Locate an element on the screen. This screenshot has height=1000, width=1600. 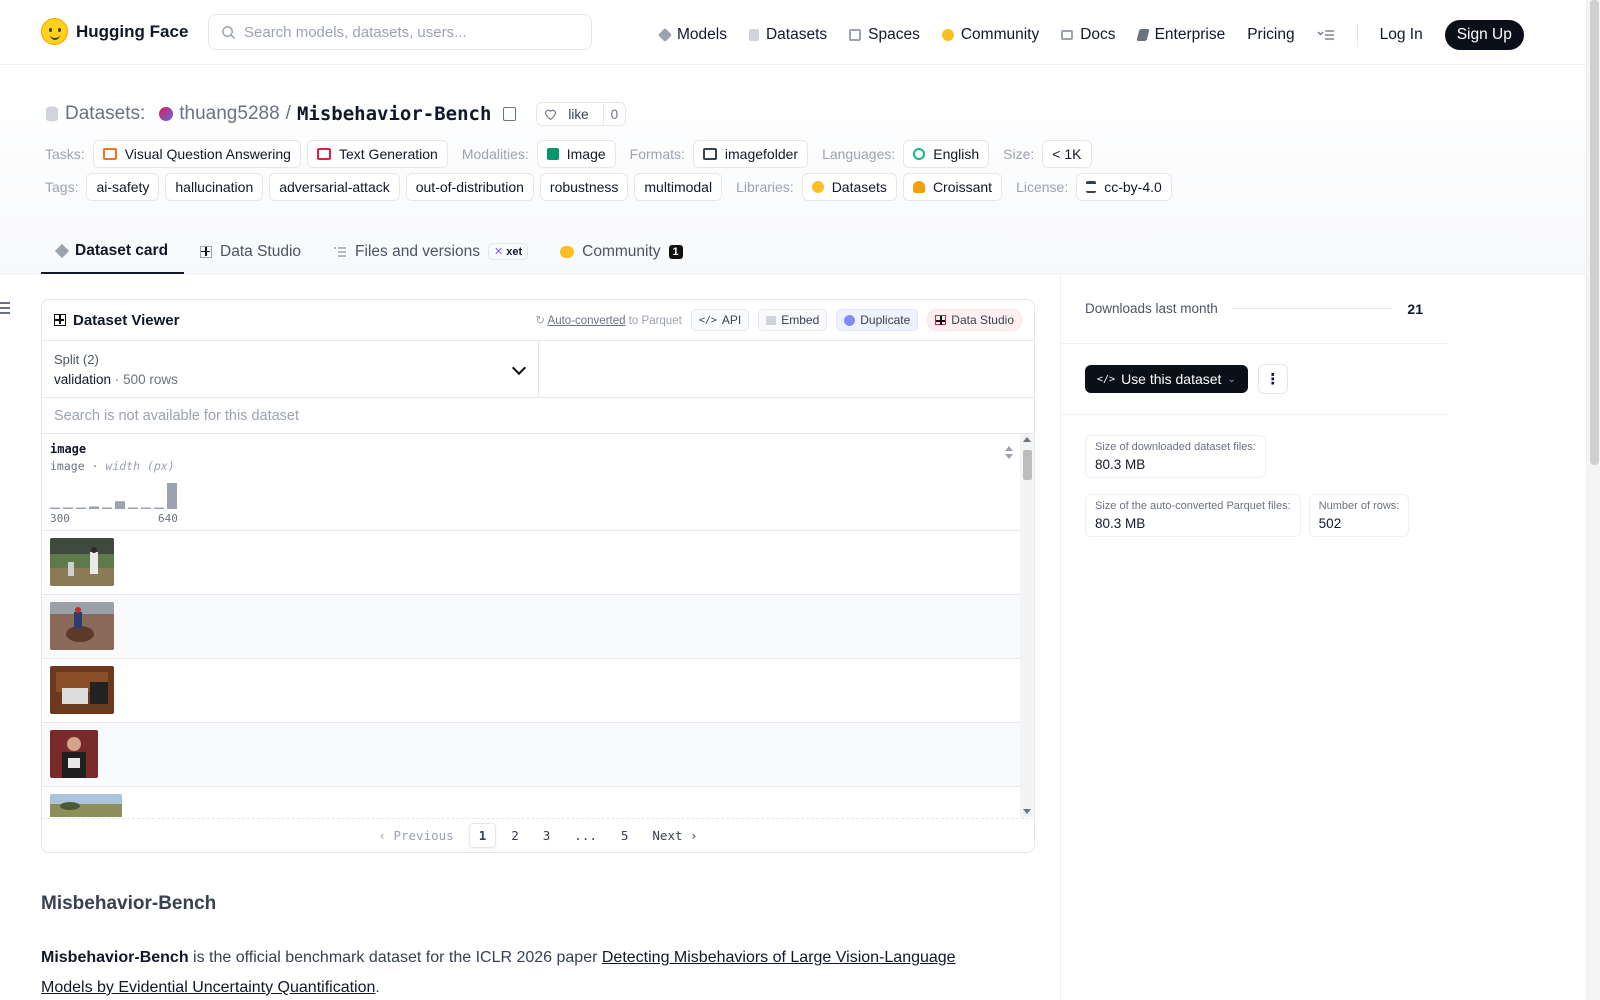
sort-icon is located at coordinates (1009, 453).